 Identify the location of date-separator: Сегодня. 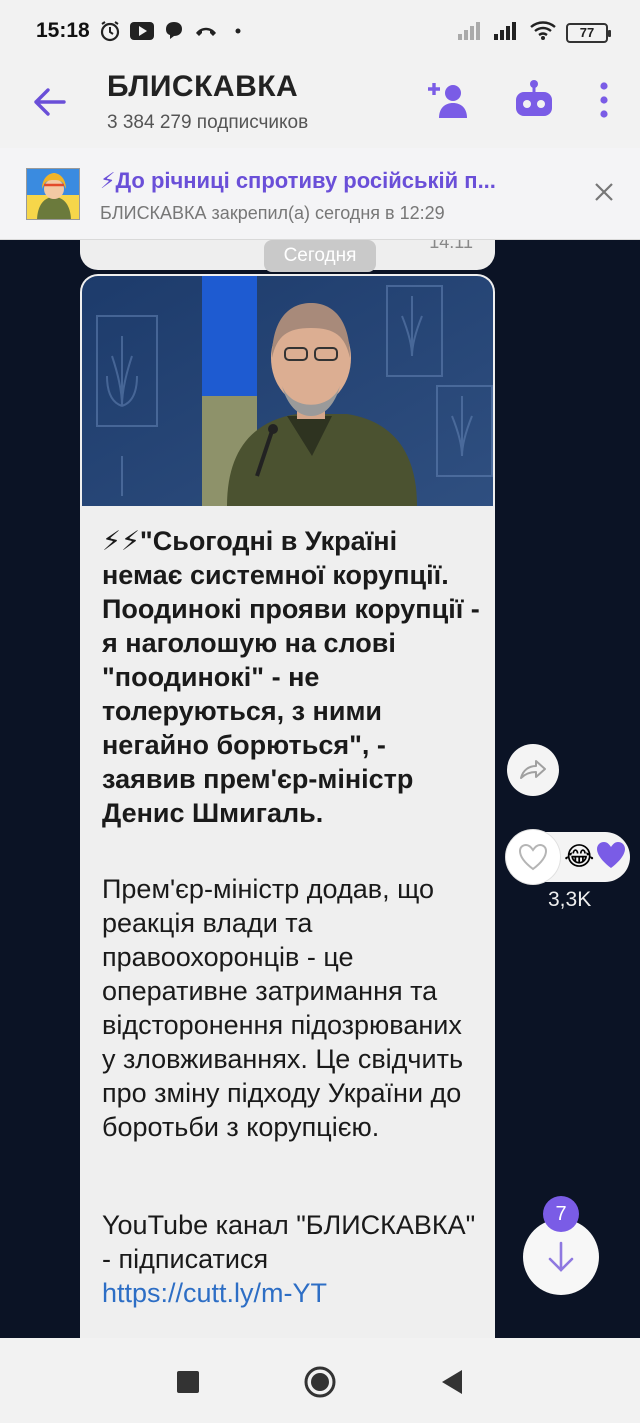
(320, 256).